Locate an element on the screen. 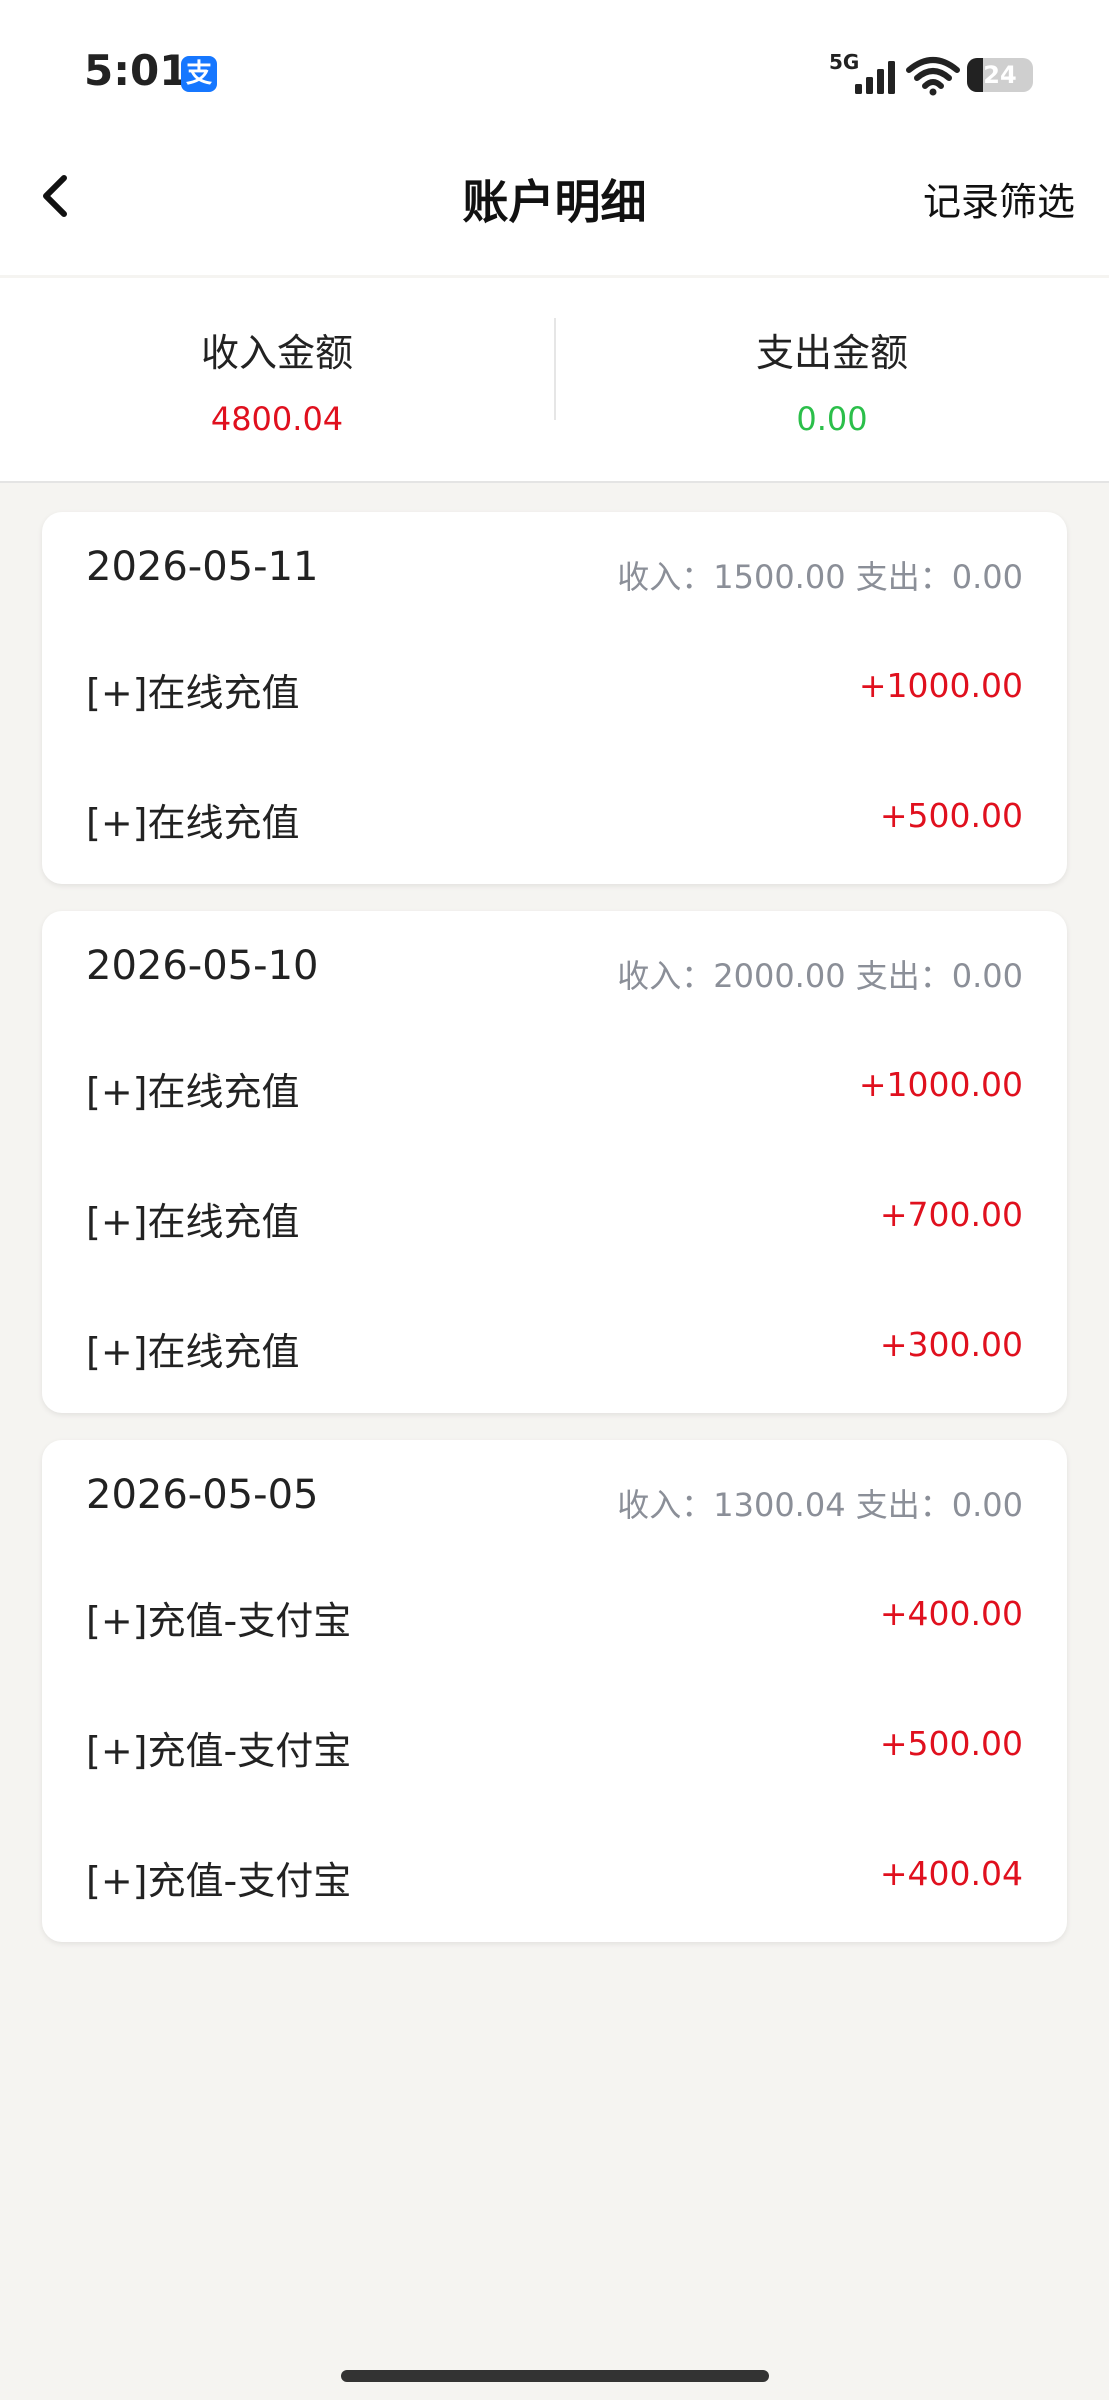 Image resolution: width=1109 pixels, height=2400 pixels. income-value: 4800.04 is located at coordinates (277, 419).